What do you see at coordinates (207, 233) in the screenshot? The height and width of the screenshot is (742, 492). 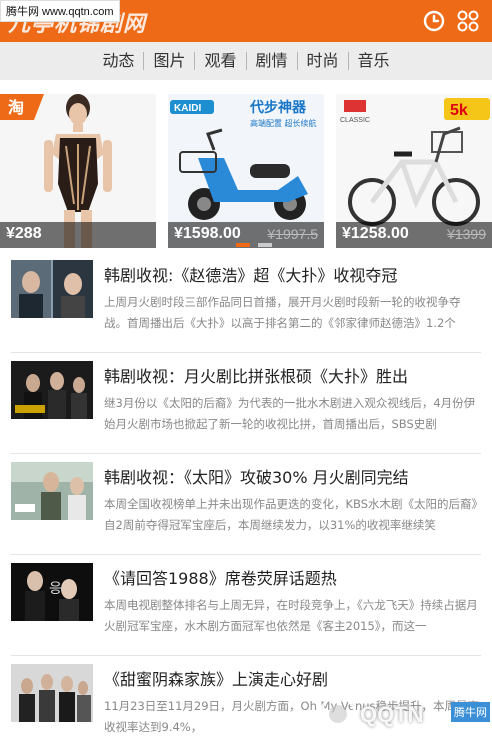 I see `slide-price: ¥1598.00` at bounding box center [207, 233].